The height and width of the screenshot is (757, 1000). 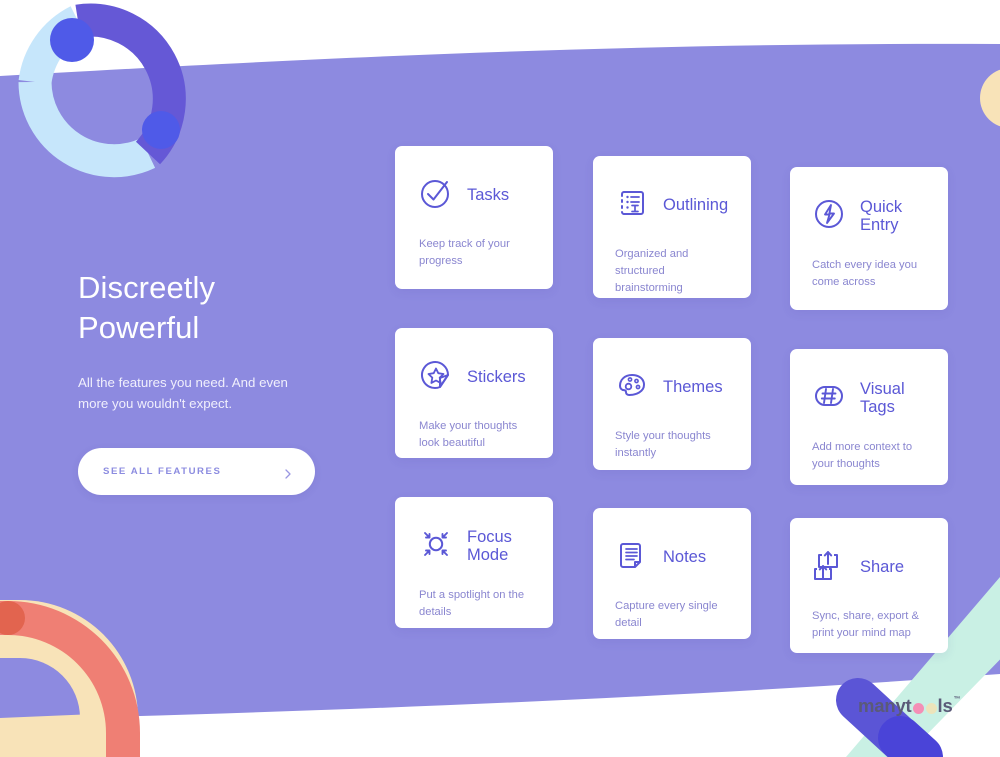 I want to click on card-title-line2: Entry, so click(x=879, y=224).